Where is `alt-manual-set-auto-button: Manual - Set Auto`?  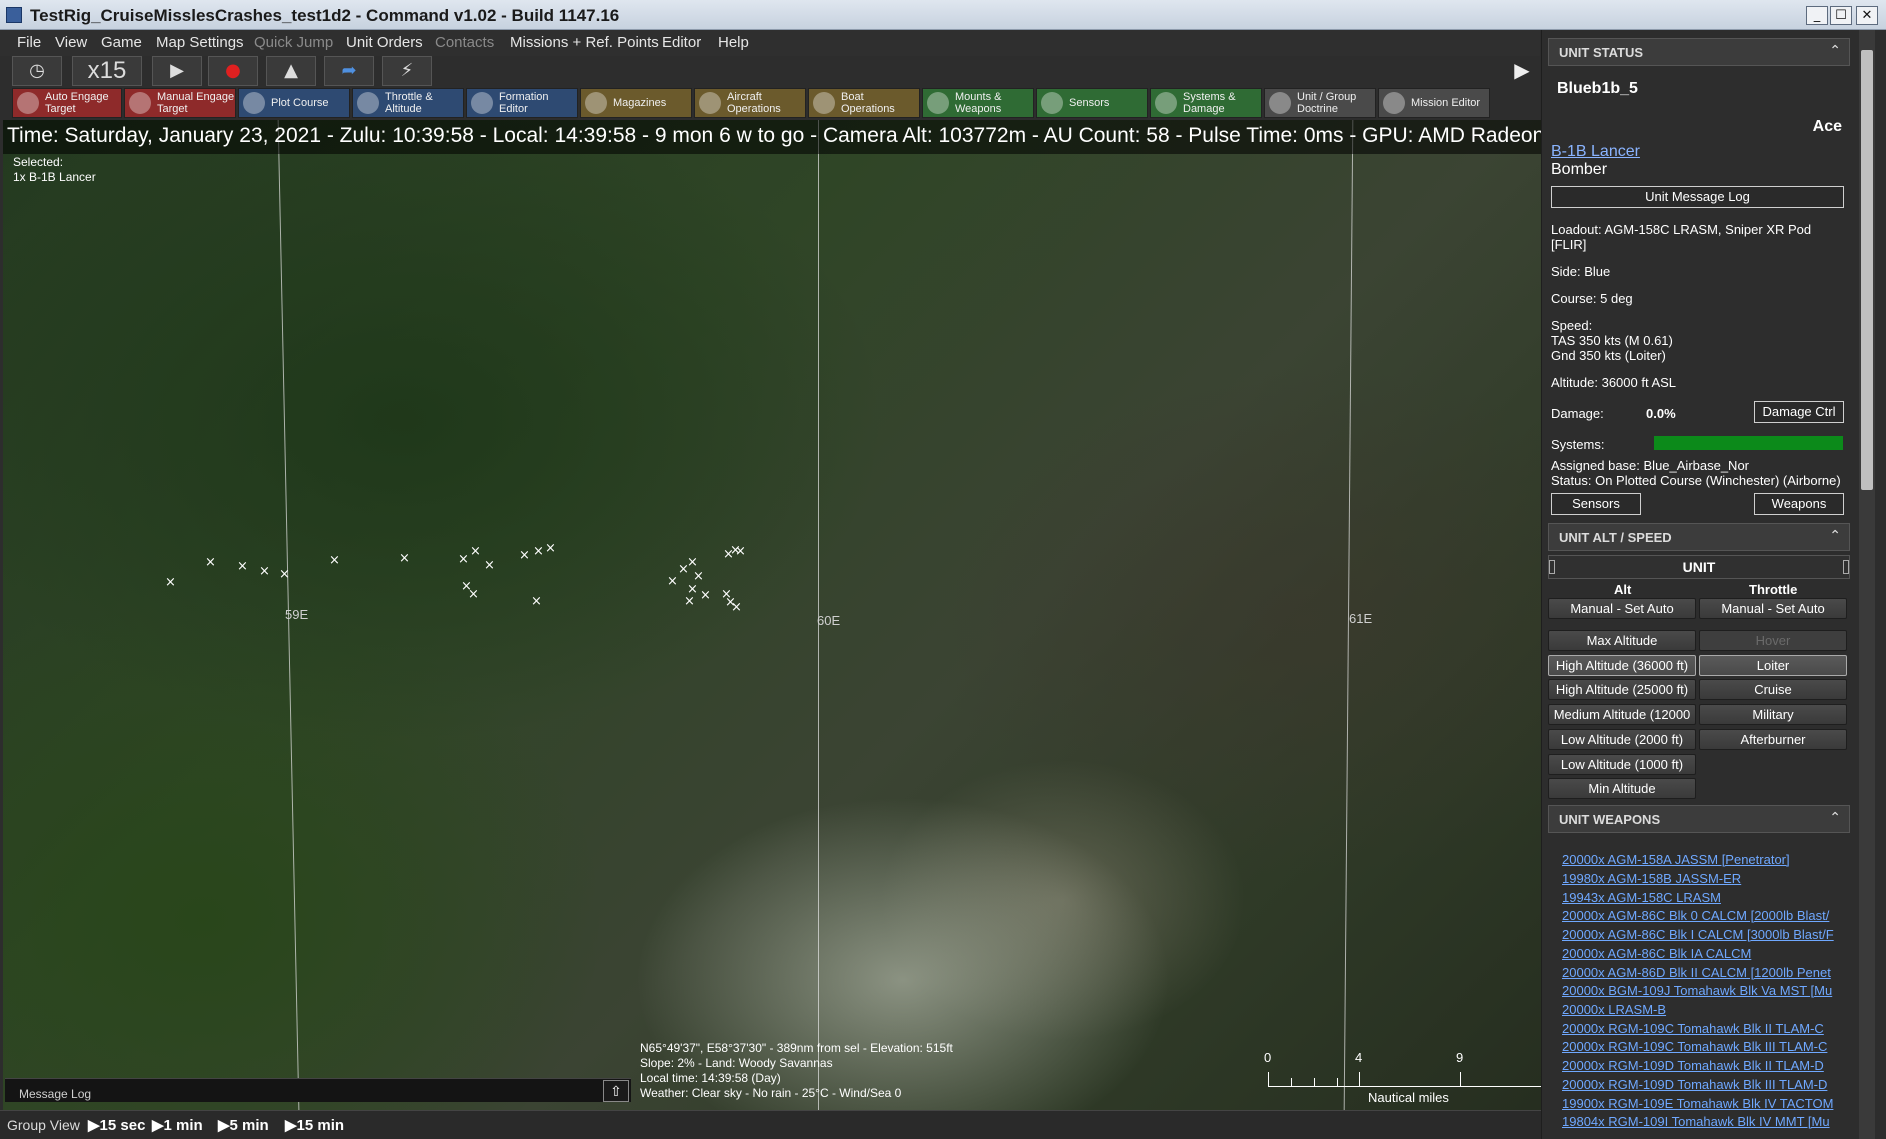 alt-manual-set-auto-button: Manual - Set Auto is located at coordinates (1622, 608).